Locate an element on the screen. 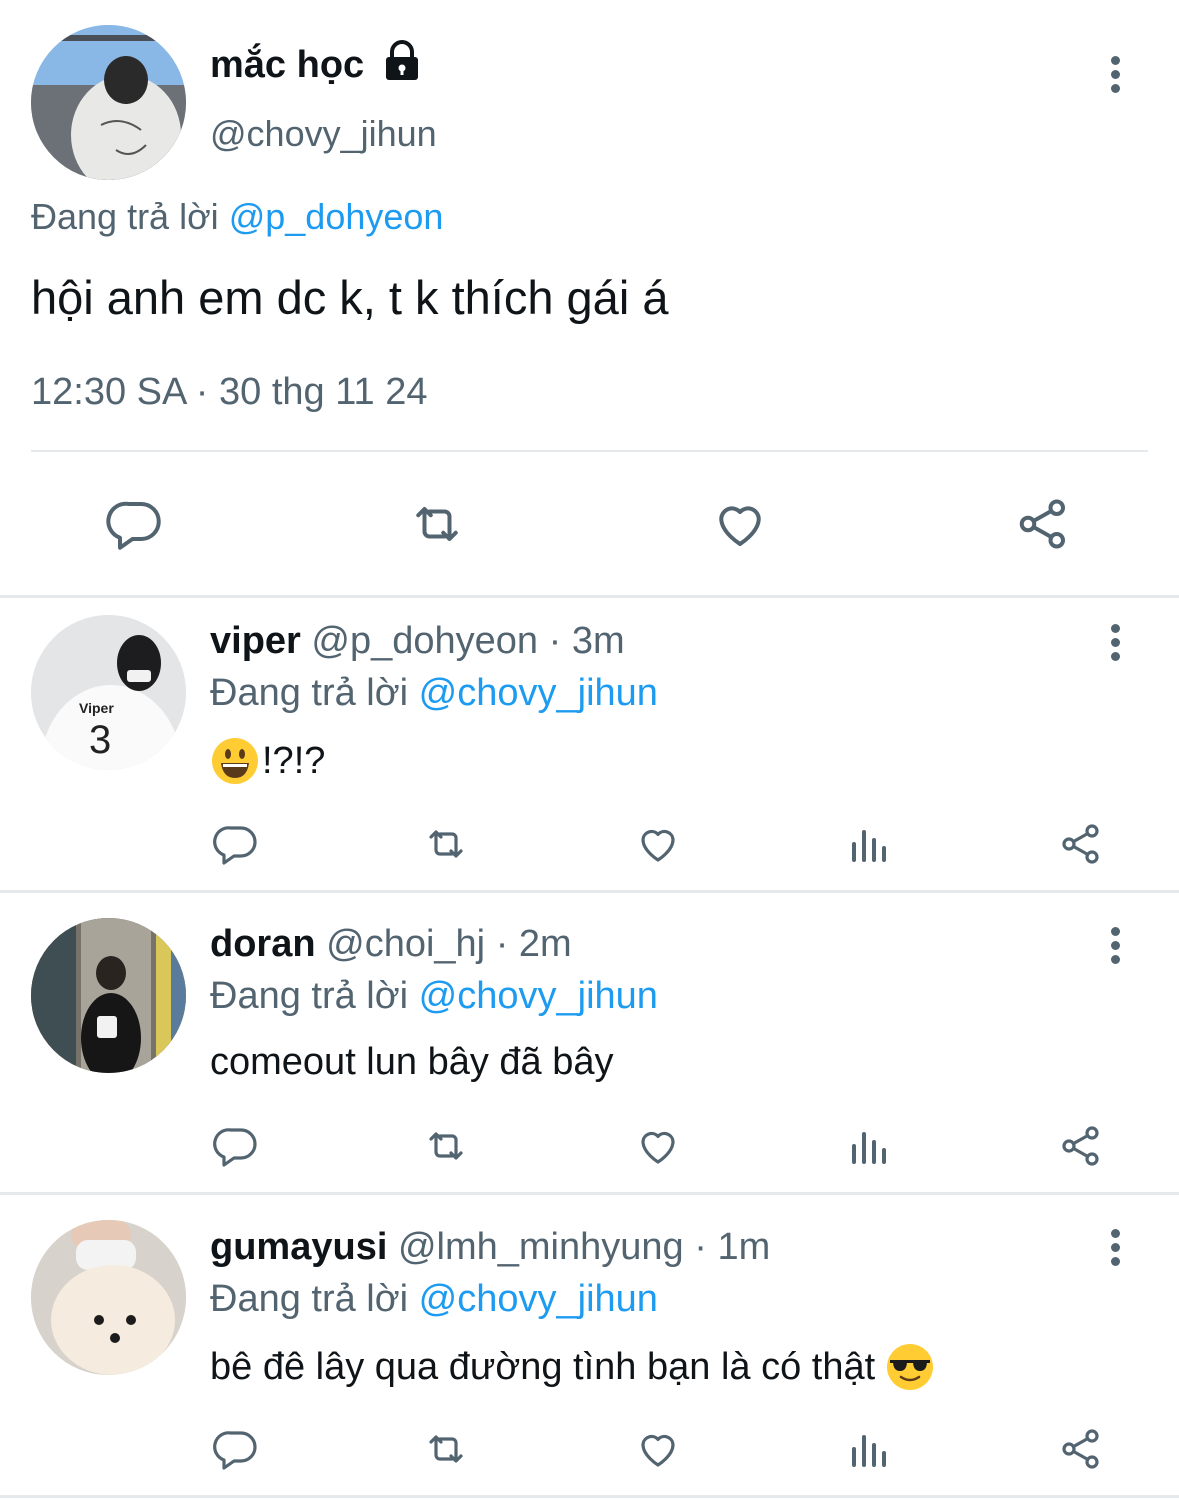 This screenshot has width=1179, height=1500. reply-time: · 1m is located at coordinates (732, 1247).